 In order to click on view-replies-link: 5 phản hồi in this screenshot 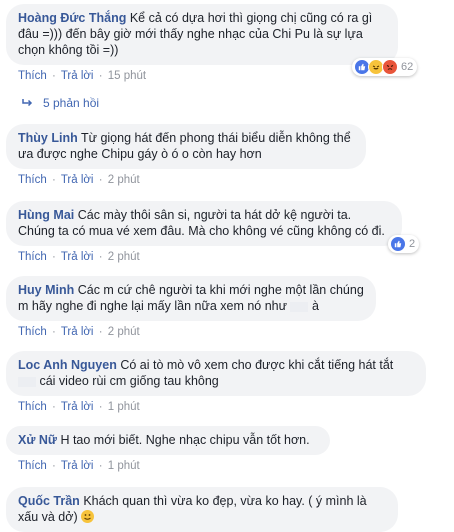, I will do `click(60, 103)`.